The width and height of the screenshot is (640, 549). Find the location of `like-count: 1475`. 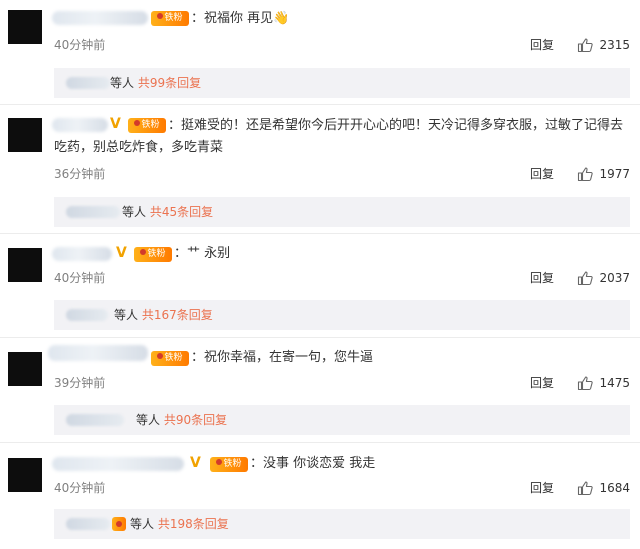

like-count: 1475 is located at coordinates (614, 383).